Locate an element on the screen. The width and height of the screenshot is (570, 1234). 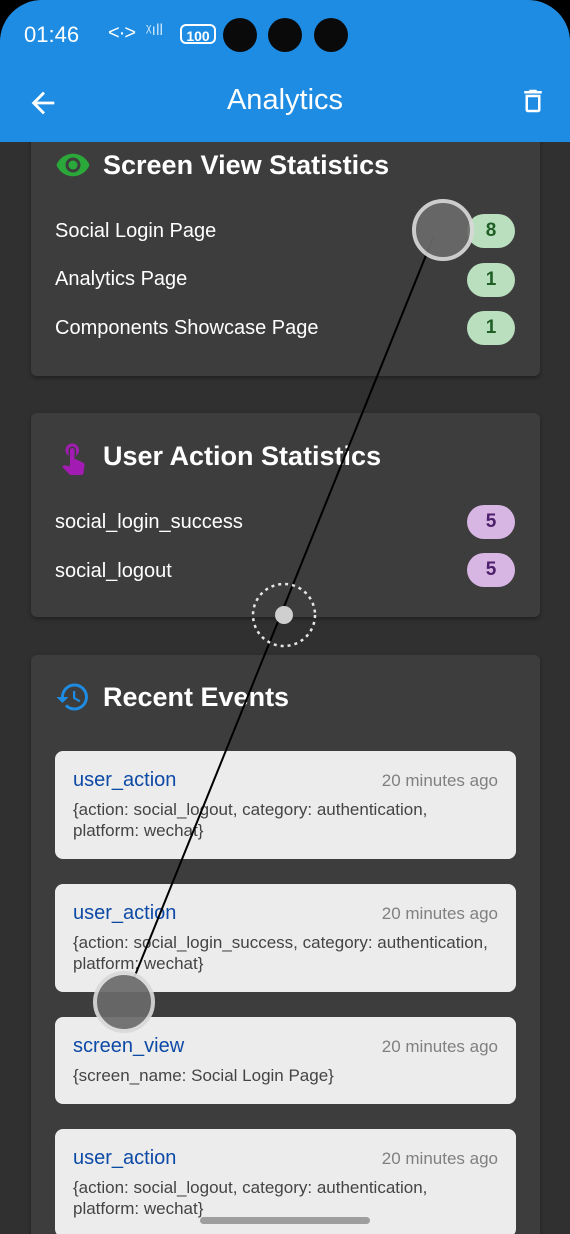
card-title: Recent Events is located at coordinates (196, 697).